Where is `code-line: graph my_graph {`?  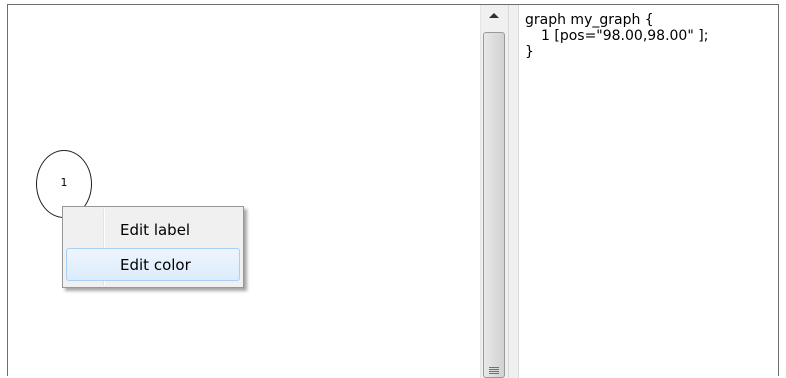 code-line: graph my_graph { is located at coordinates (589, 20).